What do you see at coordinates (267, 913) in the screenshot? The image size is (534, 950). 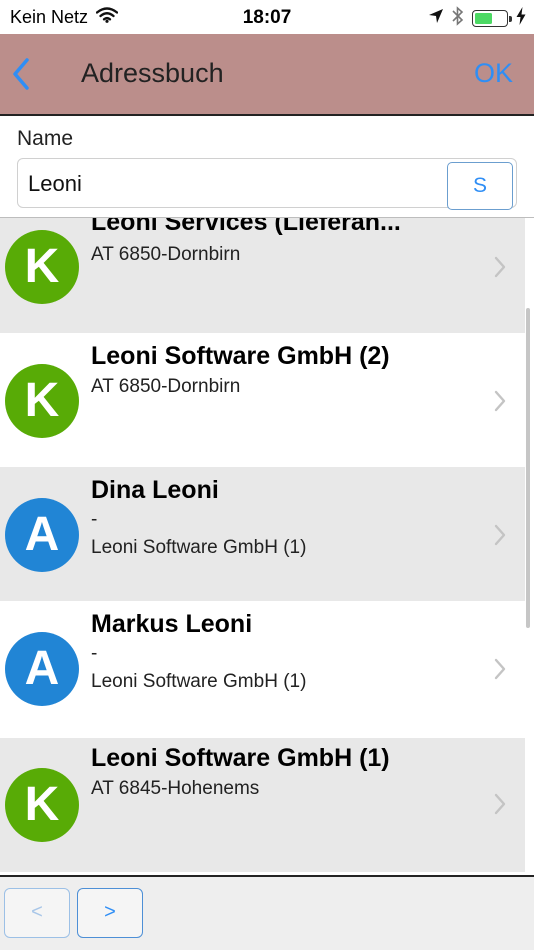 I see `pager-toolbar: < >` at bounding box center [267, 913].